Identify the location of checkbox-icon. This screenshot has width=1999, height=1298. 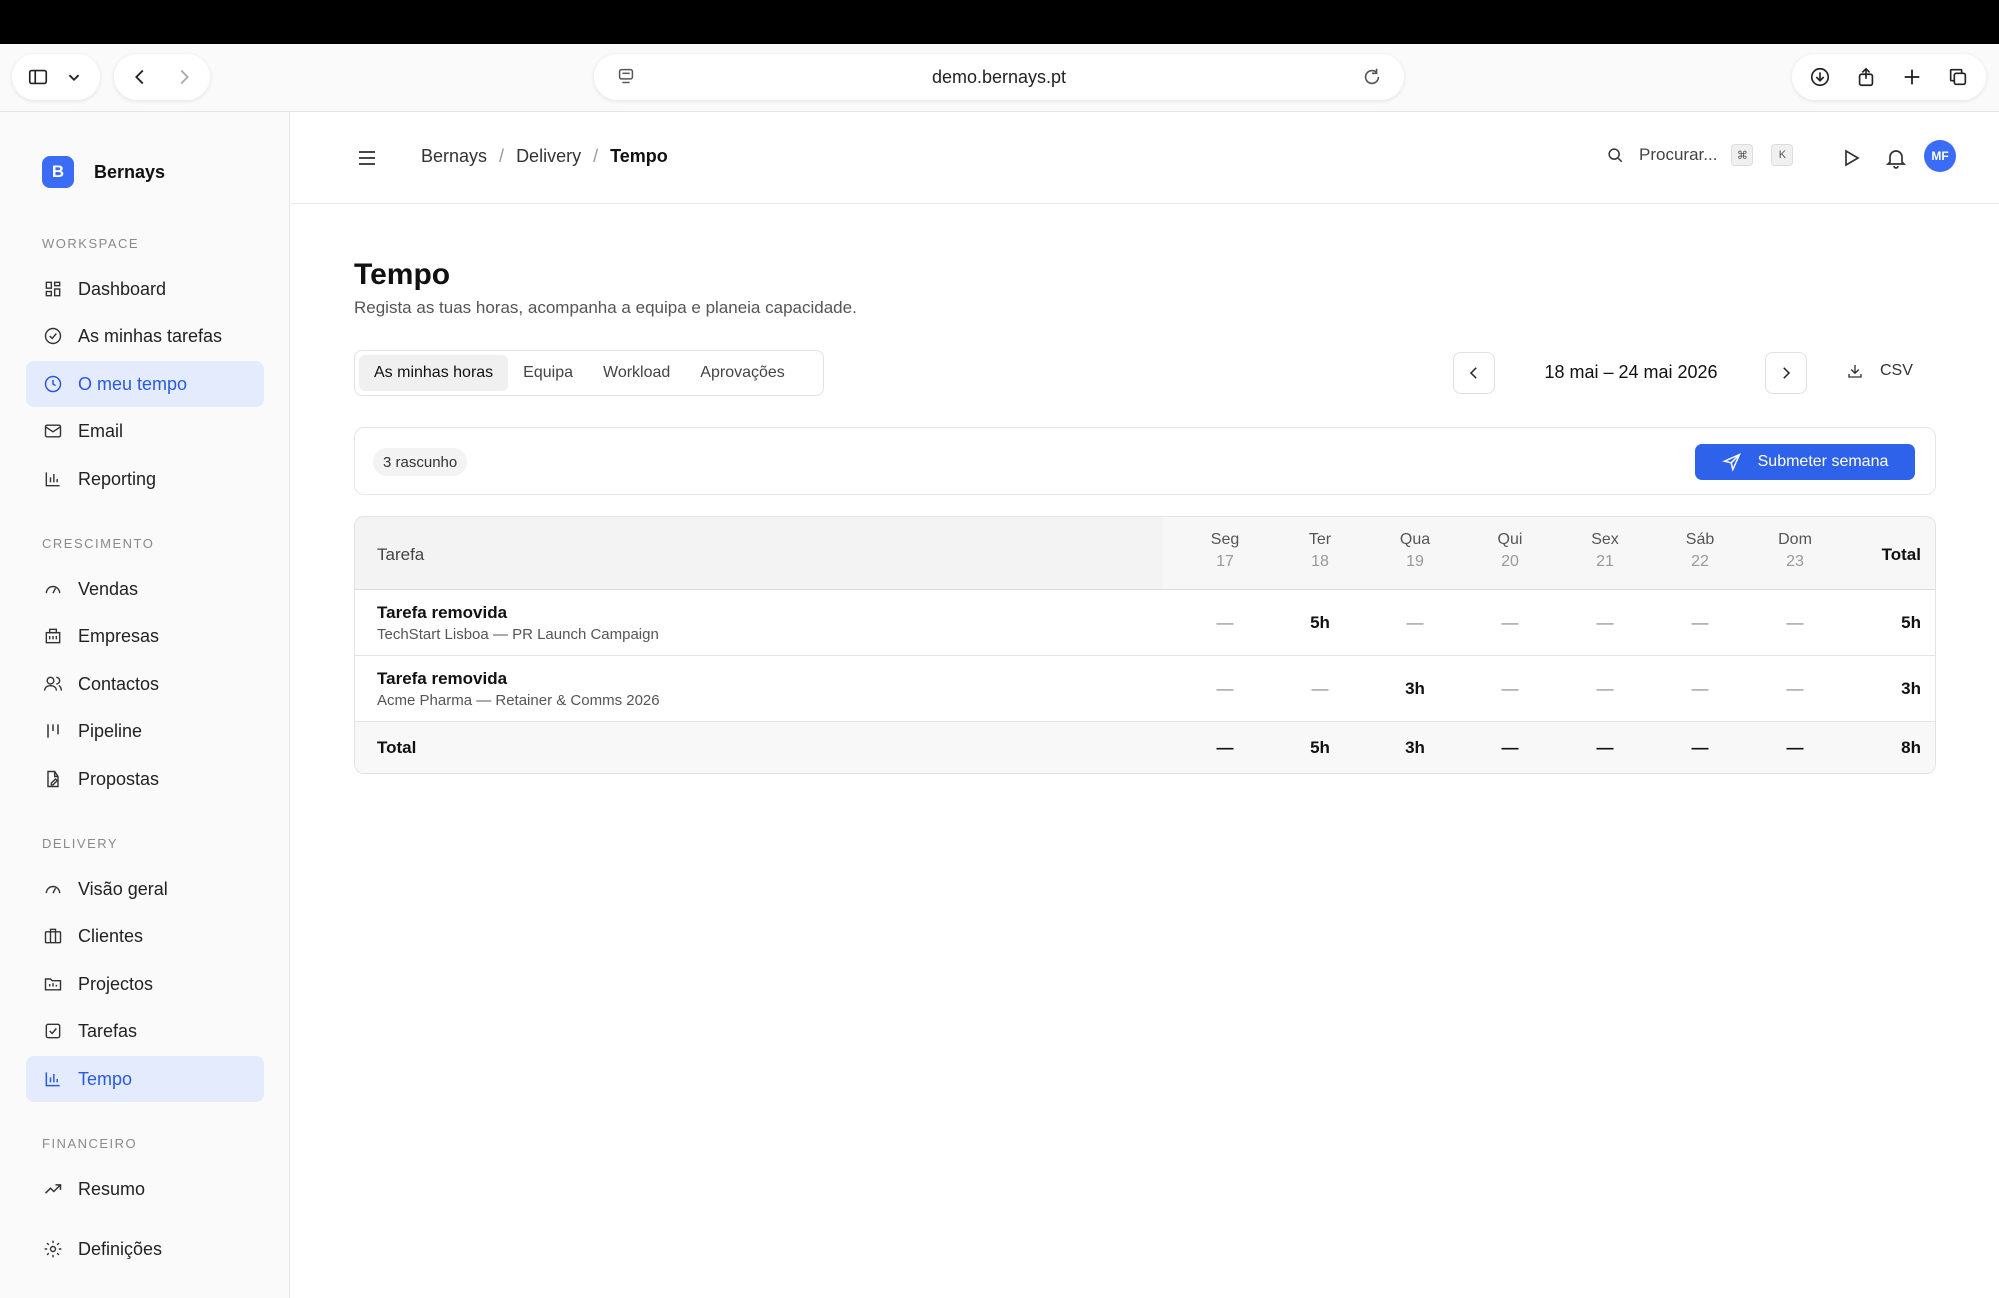
(53, 1031).